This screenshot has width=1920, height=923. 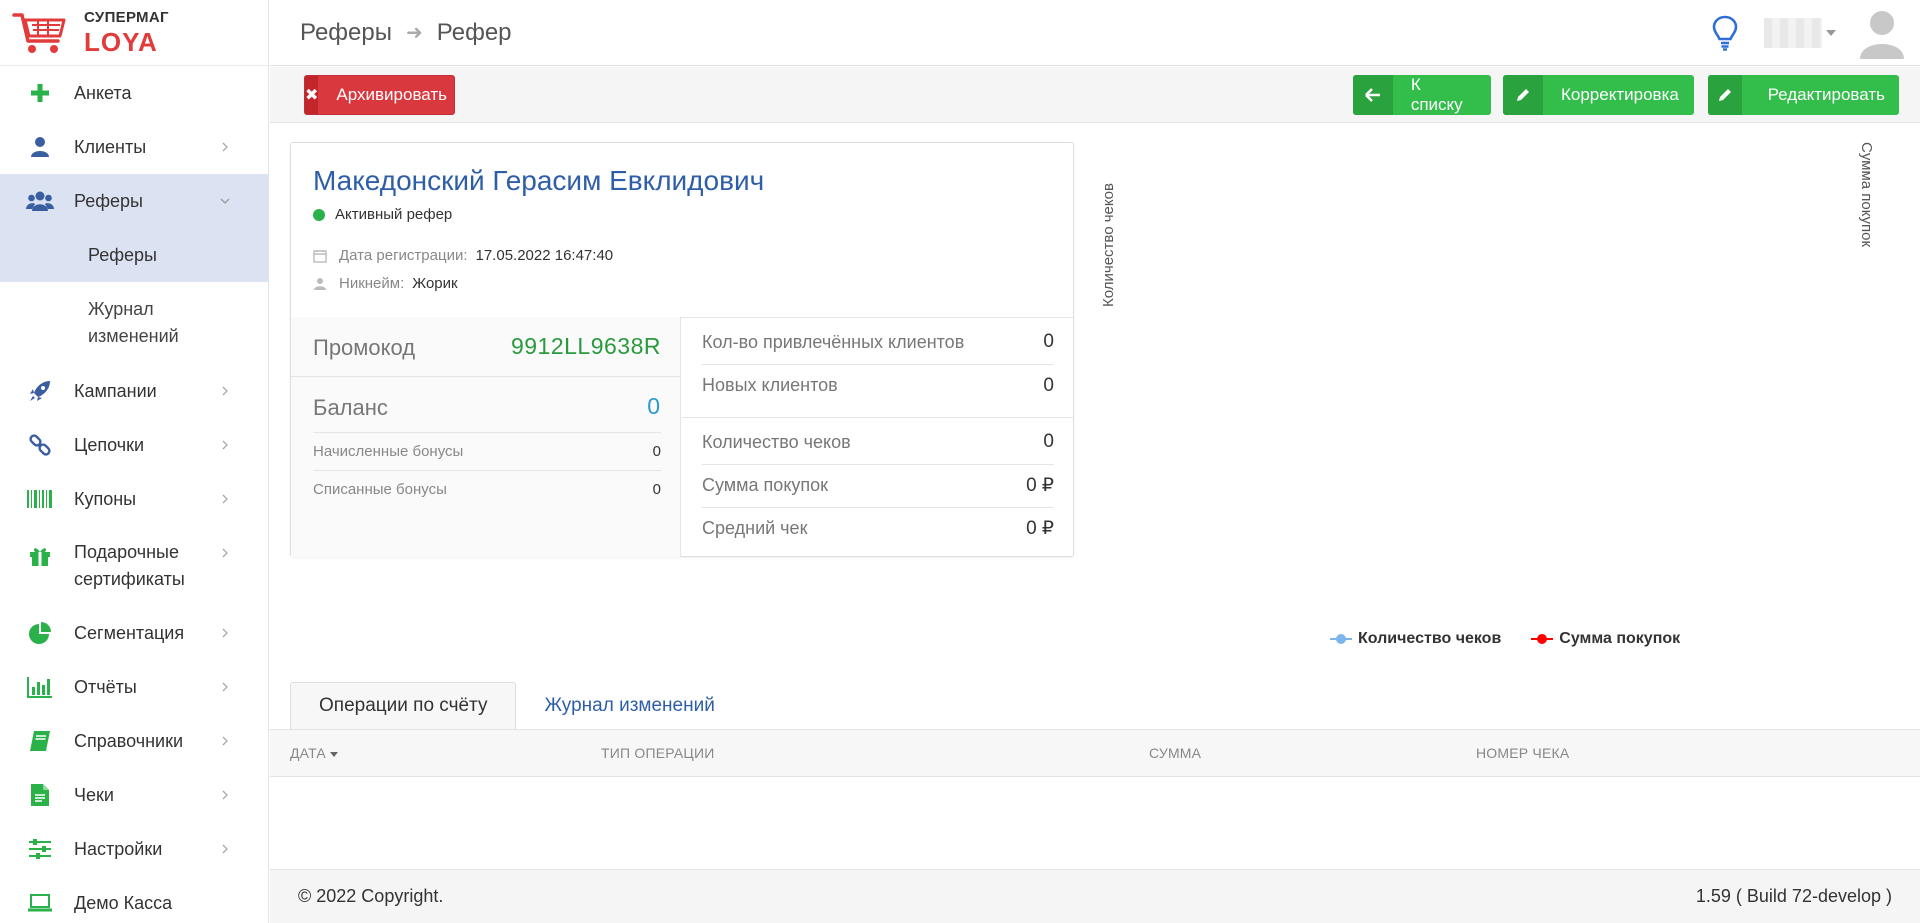 What do you see at coordinates (40, 903) in the screenshot?
I see `laptop-icon` at bounding box center [40, 903].